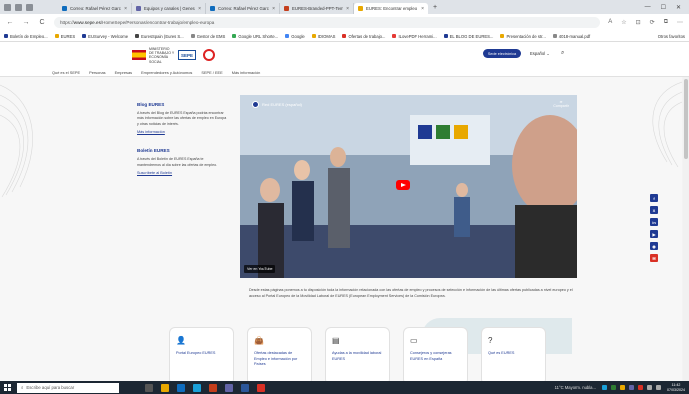 Image resolution: width=689 pixels, height=394 pixels. I want to click on maximize-button: ☐, so click(663, 7).